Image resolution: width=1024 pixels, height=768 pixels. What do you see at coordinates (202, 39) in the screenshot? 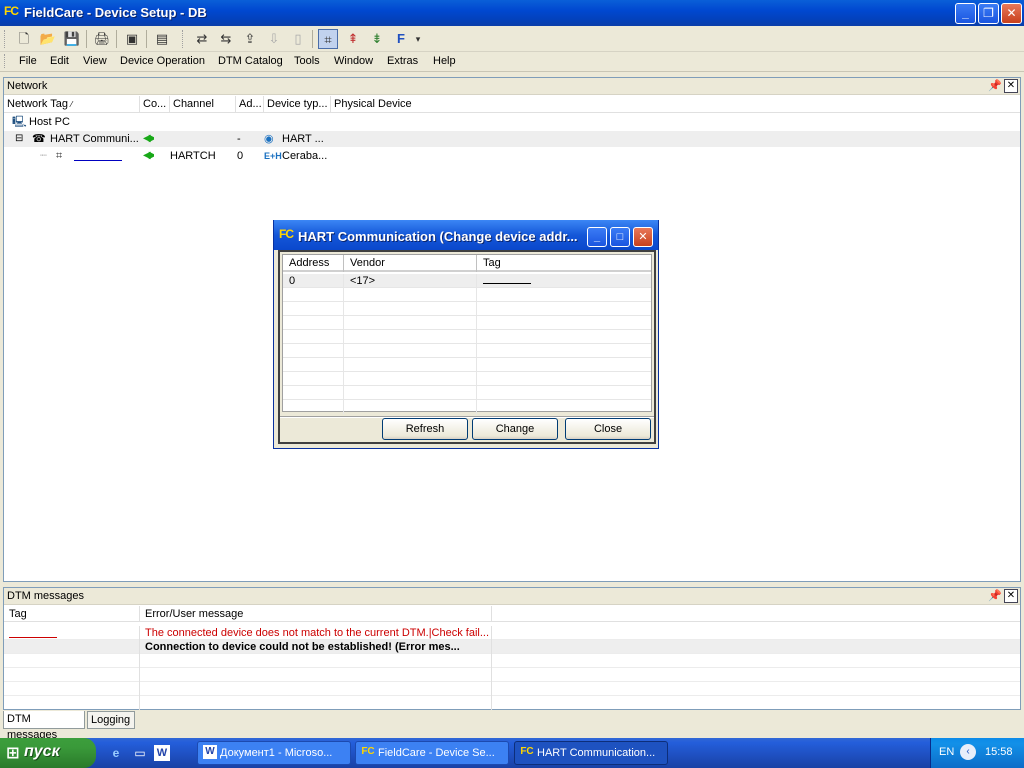
I see `connect-button: ⇄` at bounding box center [202, 39].